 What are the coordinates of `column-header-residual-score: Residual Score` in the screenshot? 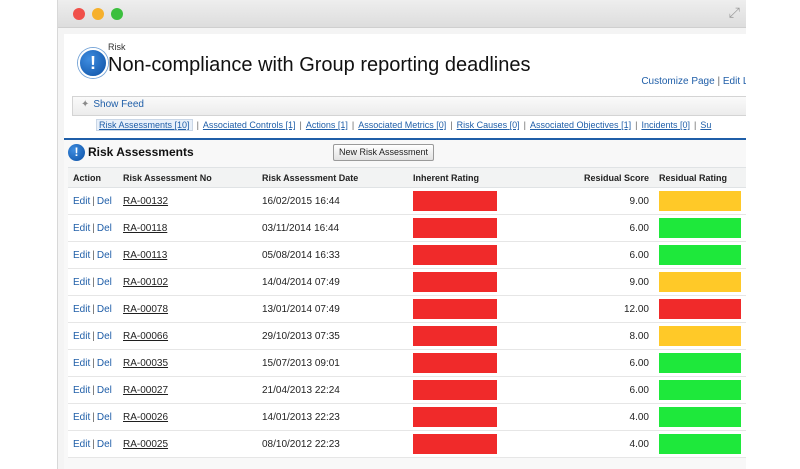 It's located at (595, 177).